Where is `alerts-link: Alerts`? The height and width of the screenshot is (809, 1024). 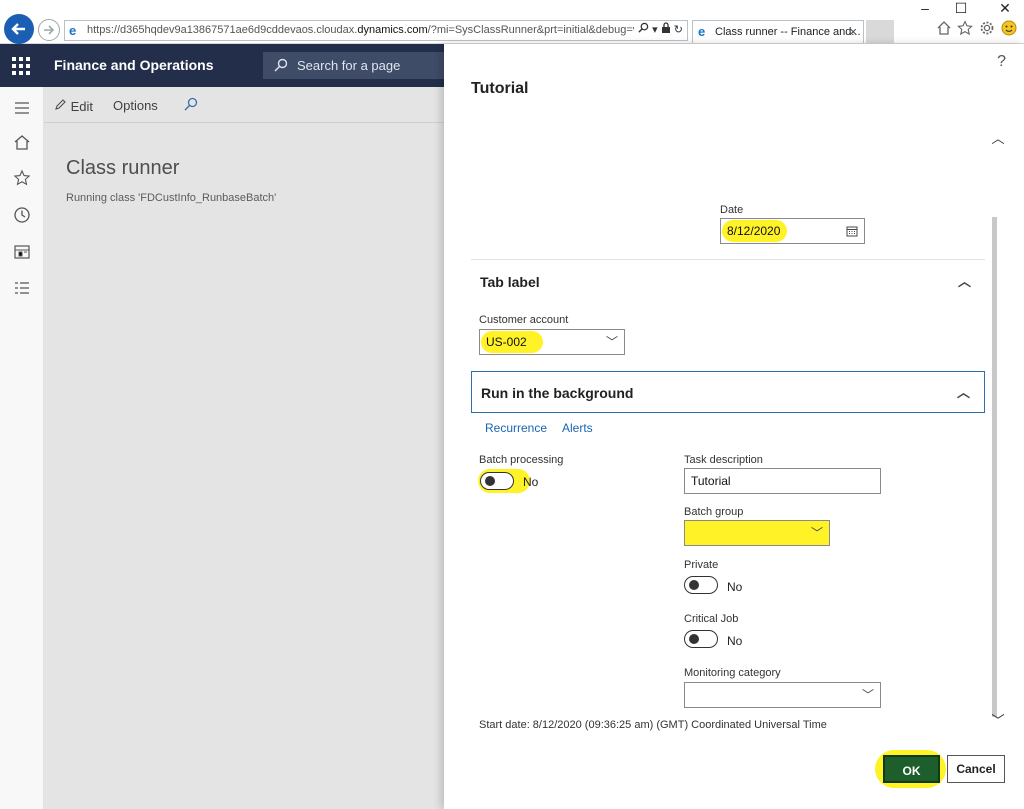
alerts-link: Alerts is located at coordinates (577, 428).